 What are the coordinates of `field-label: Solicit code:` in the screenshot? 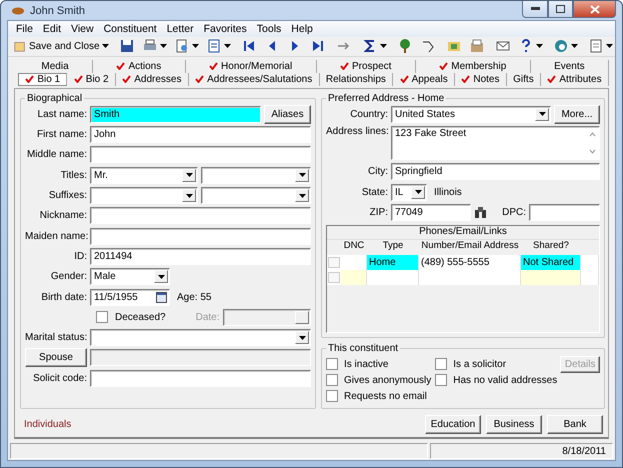 It's located at (59, 378).